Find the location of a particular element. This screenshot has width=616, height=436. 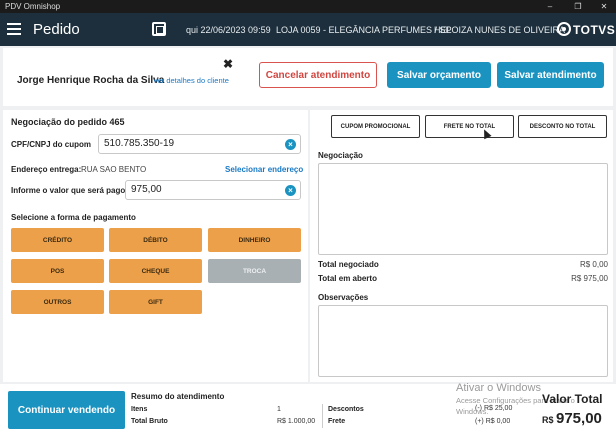

payment-credito-button: CRÉDITO is located at coordinates (57, 240).